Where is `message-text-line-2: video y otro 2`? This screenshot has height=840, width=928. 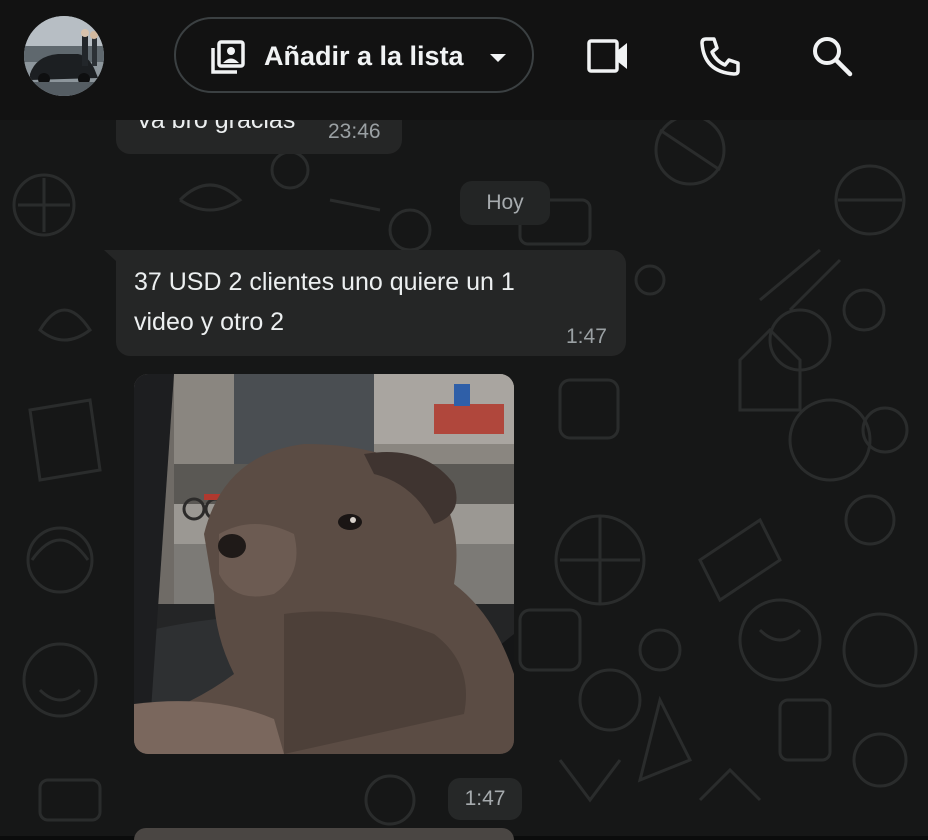
message-text-line-2: video y otro 2 is located at coordinates (209, 322).